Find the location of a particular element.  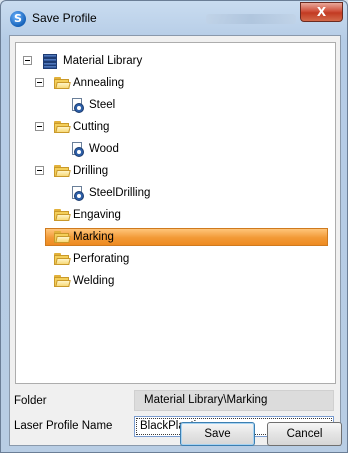

app-logo-icon: S is located at coordinates (18, 19).